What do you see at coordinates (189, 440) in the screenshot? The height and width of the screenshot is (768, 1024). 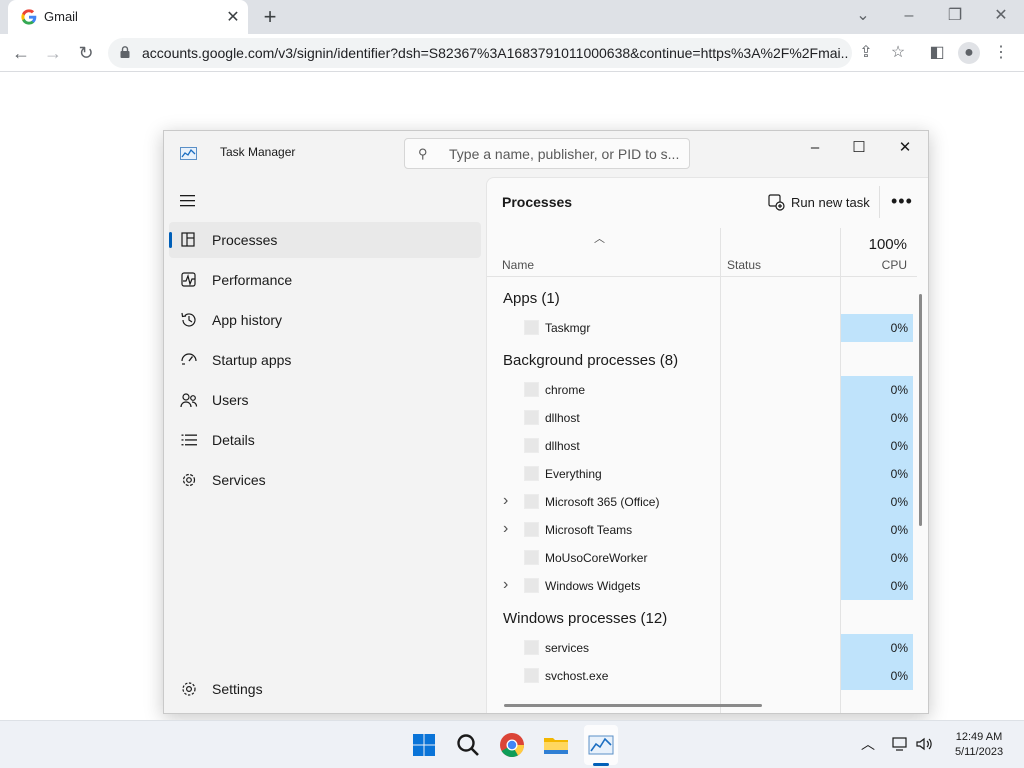 I see `details-icon` at bounding box center [189, 440].